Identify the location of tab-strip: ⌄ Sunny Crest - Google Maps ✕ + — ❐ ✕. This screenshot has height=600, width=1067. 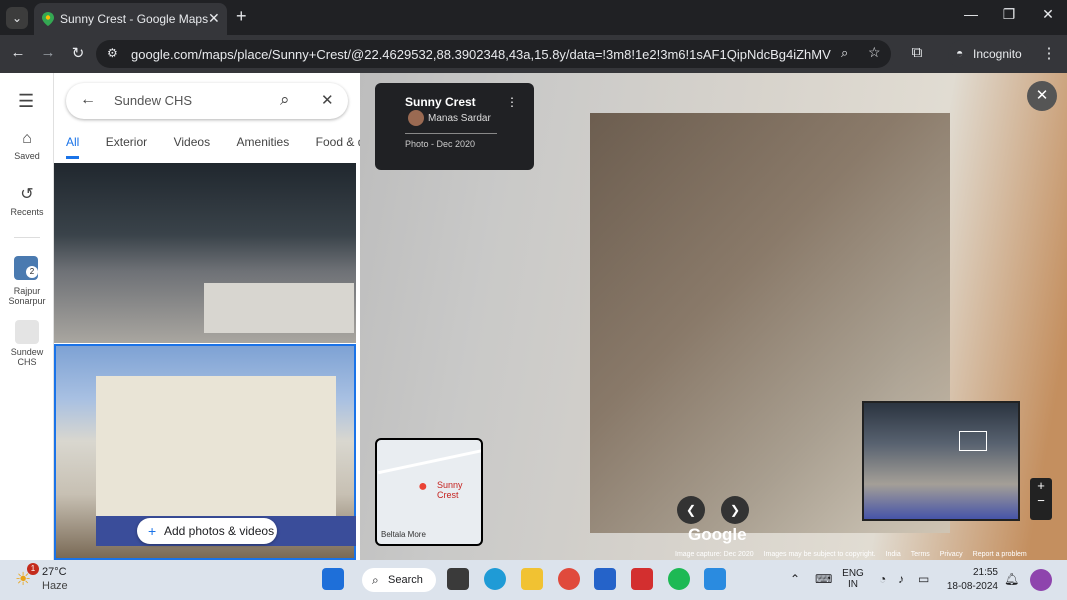
(533, 17).